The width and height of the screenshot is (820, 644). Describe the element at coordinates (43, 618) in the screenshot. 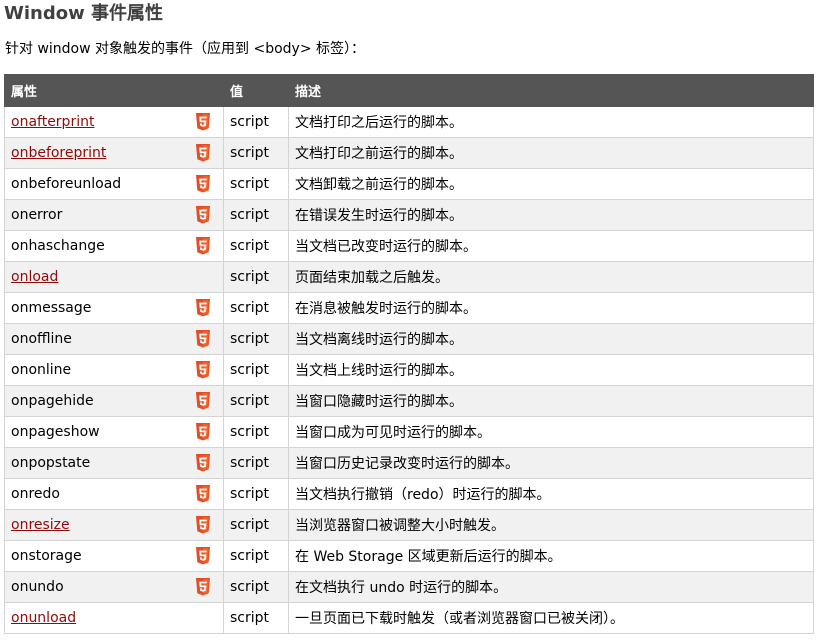

I see `attribute-link: onunload` at that location.